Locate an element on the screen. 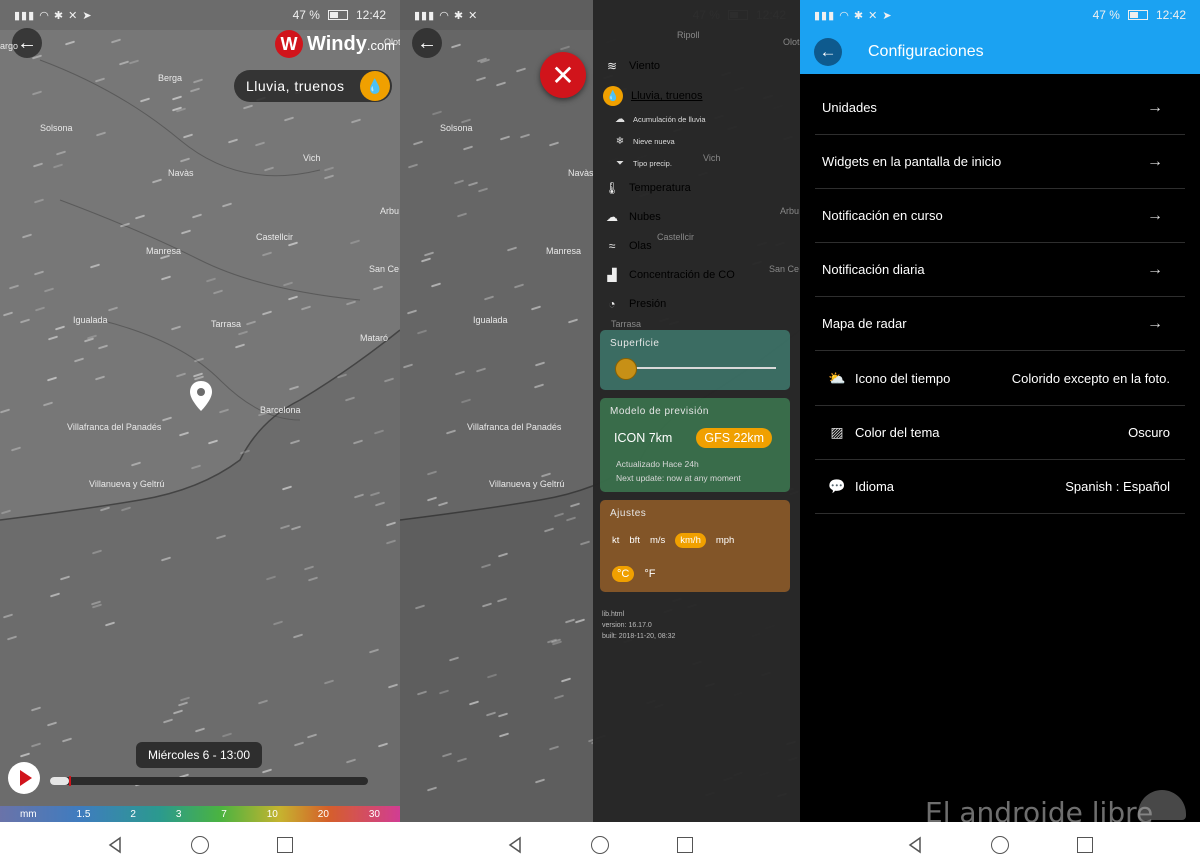  city-label: Tarrasa is located at coordinates (626, 324).